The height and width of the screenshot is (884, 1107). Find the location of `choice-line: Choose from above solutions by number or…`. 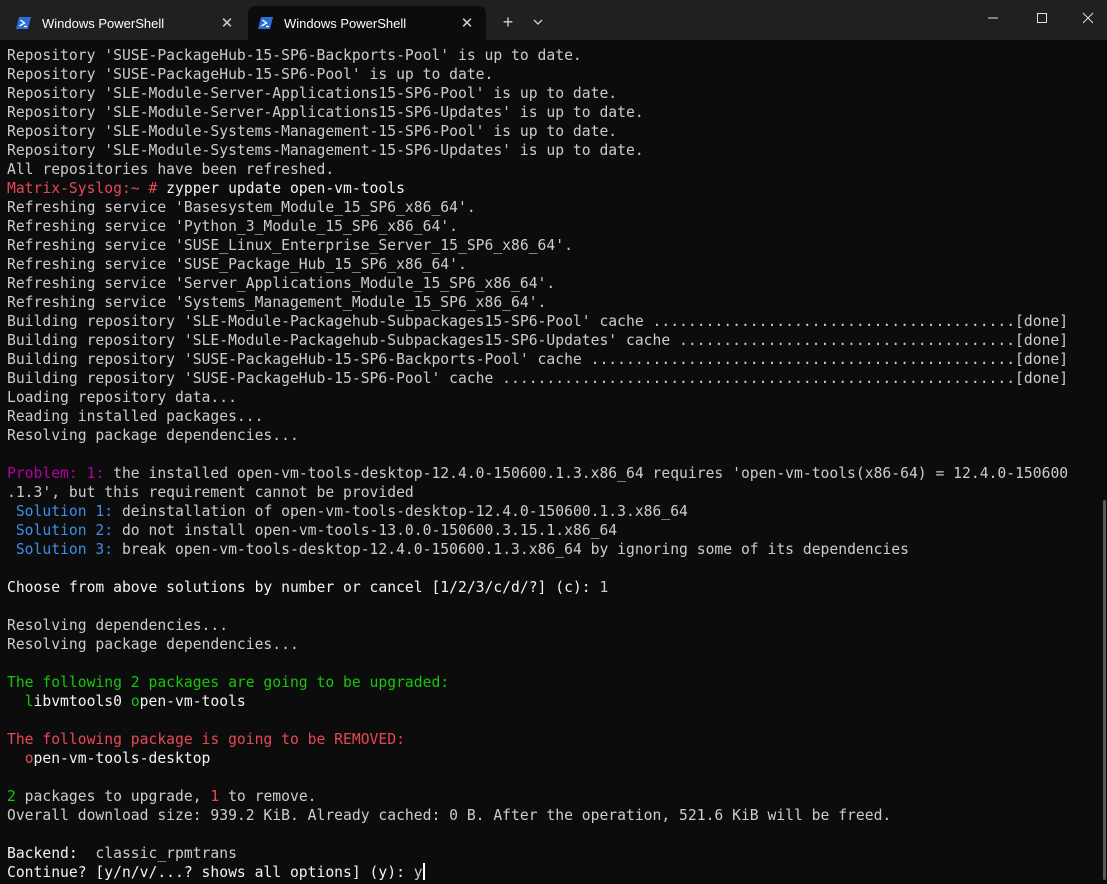

choice-line: Choose from above solutions by number or… is located at coordinates (554, 587).